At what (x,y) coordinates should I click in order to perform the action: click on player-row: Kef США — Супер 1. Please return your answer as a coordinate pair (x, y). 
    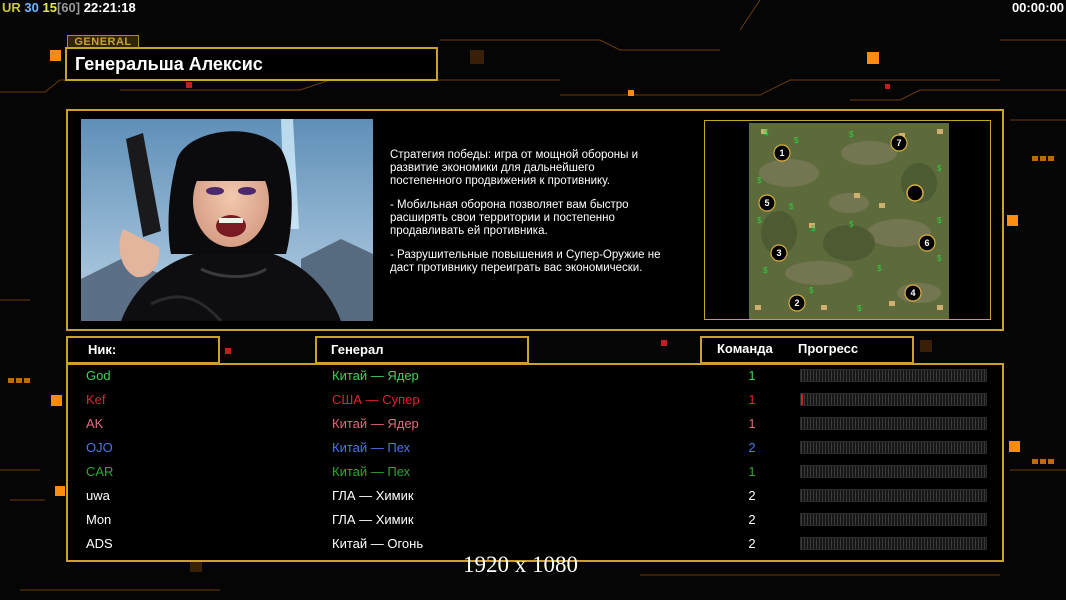
    Looking at the image, I should click on (535, 401).